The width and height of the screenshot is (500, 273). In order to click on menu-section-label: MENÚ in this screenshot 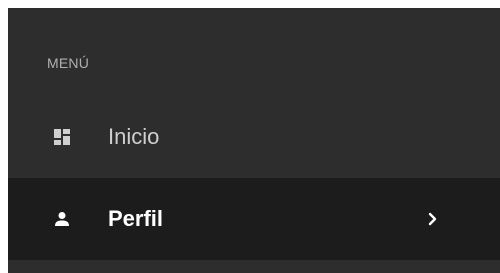, I will do `click(68, 63)`.